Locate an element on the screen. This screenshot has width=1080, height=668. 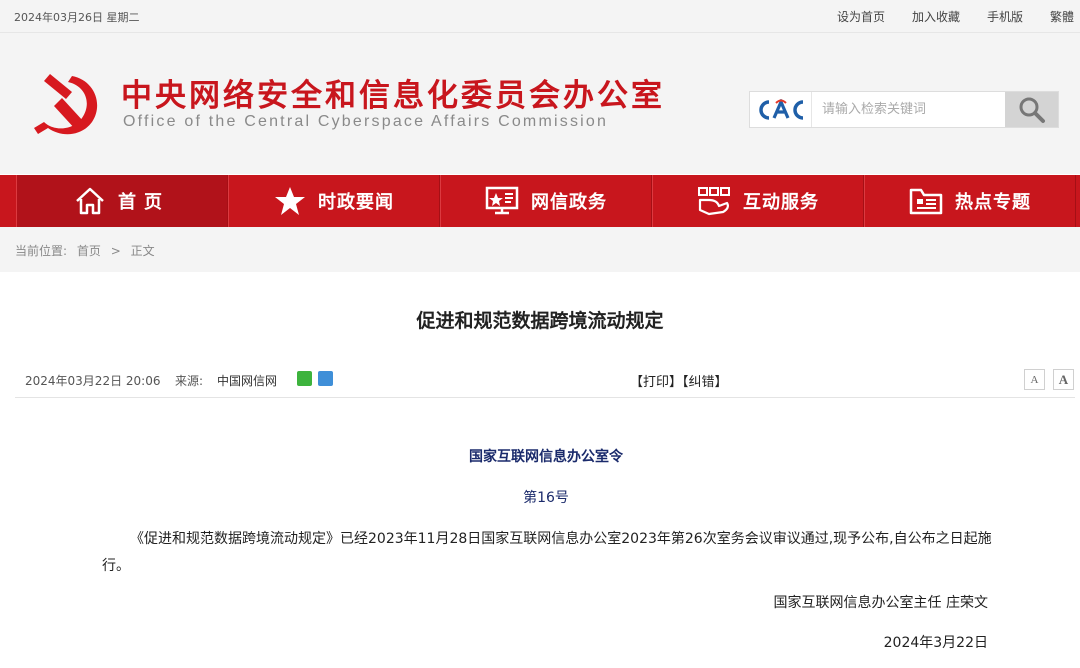
article-meta-bar: 2024年03月22日 20:06 来源: 中国网信网 【打印】【纠错】 A A is located at coordinates (545, 380).